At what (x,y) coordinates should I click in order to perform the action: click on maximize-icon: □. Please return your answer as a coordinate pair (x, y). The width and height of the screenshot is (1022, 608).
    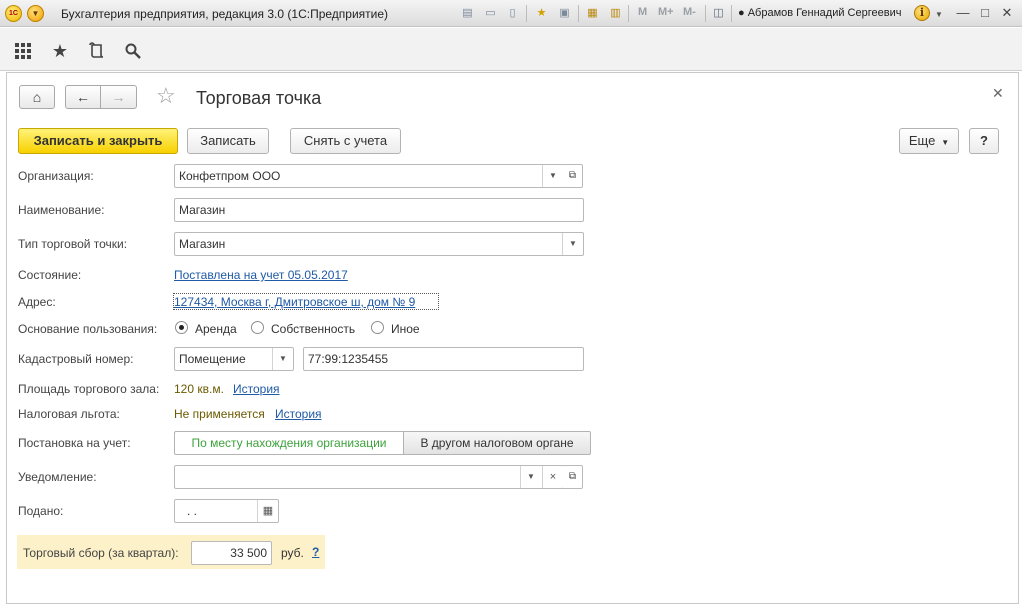
    Looking at the image, I should click on (985, 13).